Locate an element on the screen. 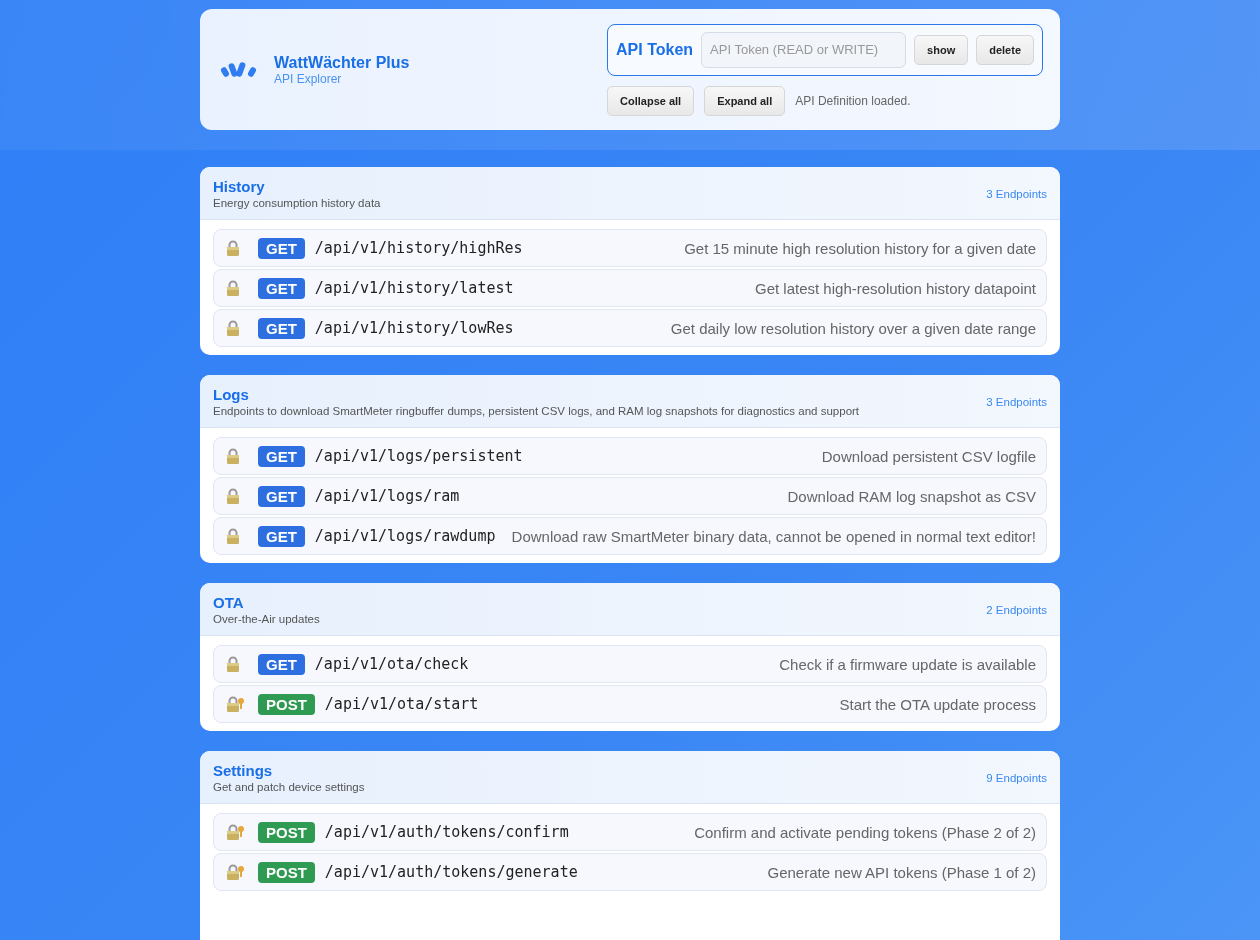 This screenshot has height=940, width=1260. endpoint-summary: Generate new API tokens (Phase 1 of 2) is located at coordinates (901, 872).